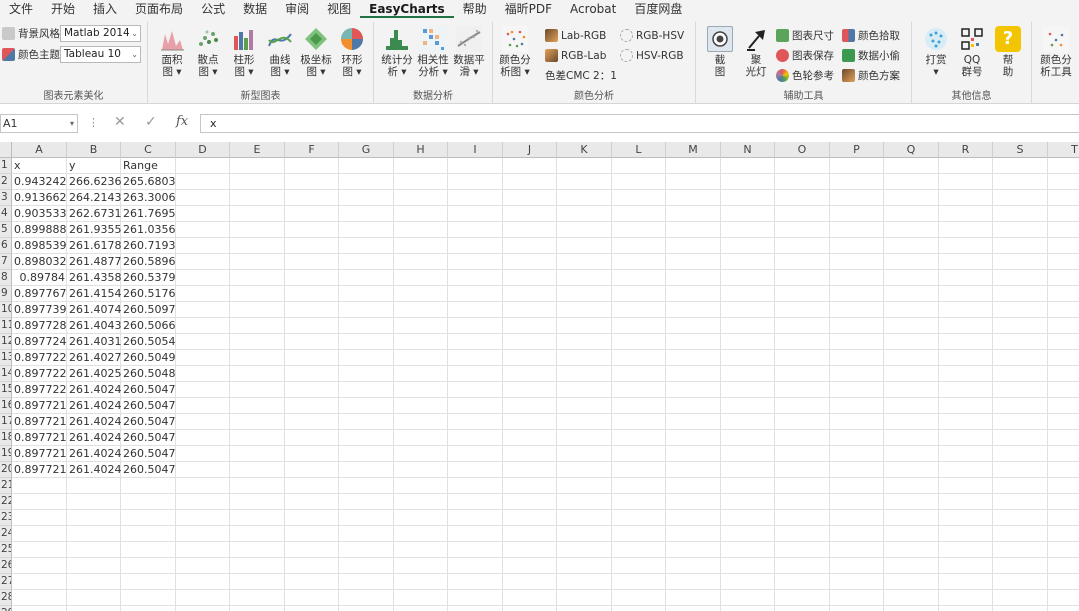  What do you see at coordinates (148, 182) in the screenshot?
I see `data-cell: 265.6803` at bounding box center [148, 182].